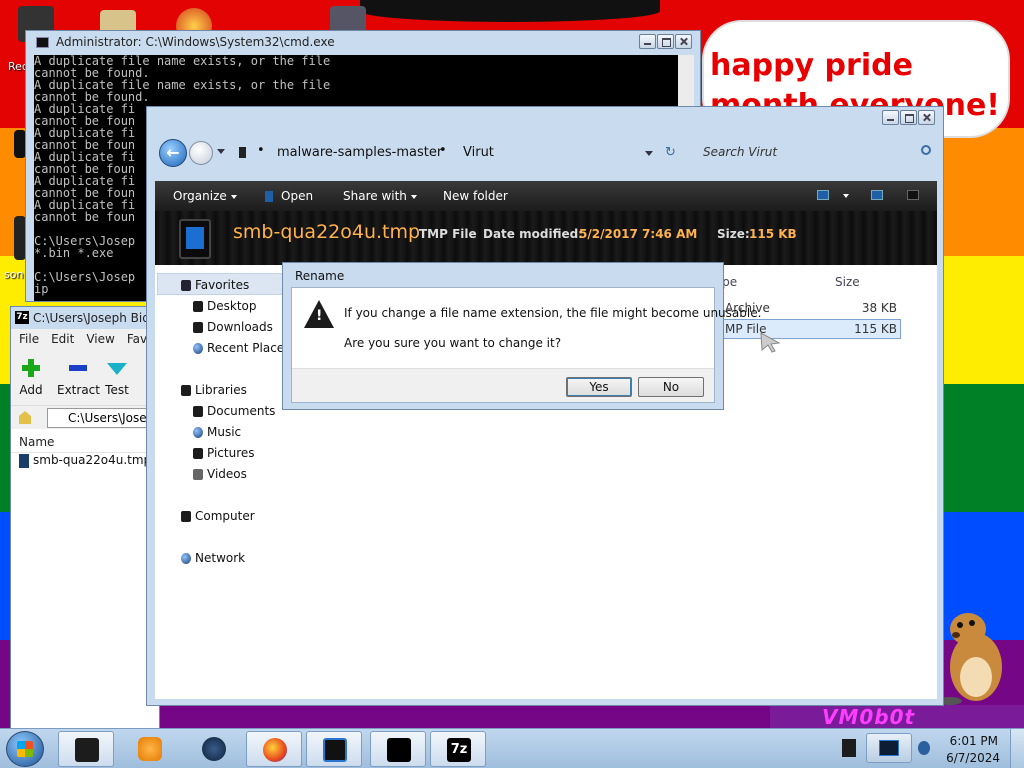  I want to click on menu-file: File, so click(29, 339).